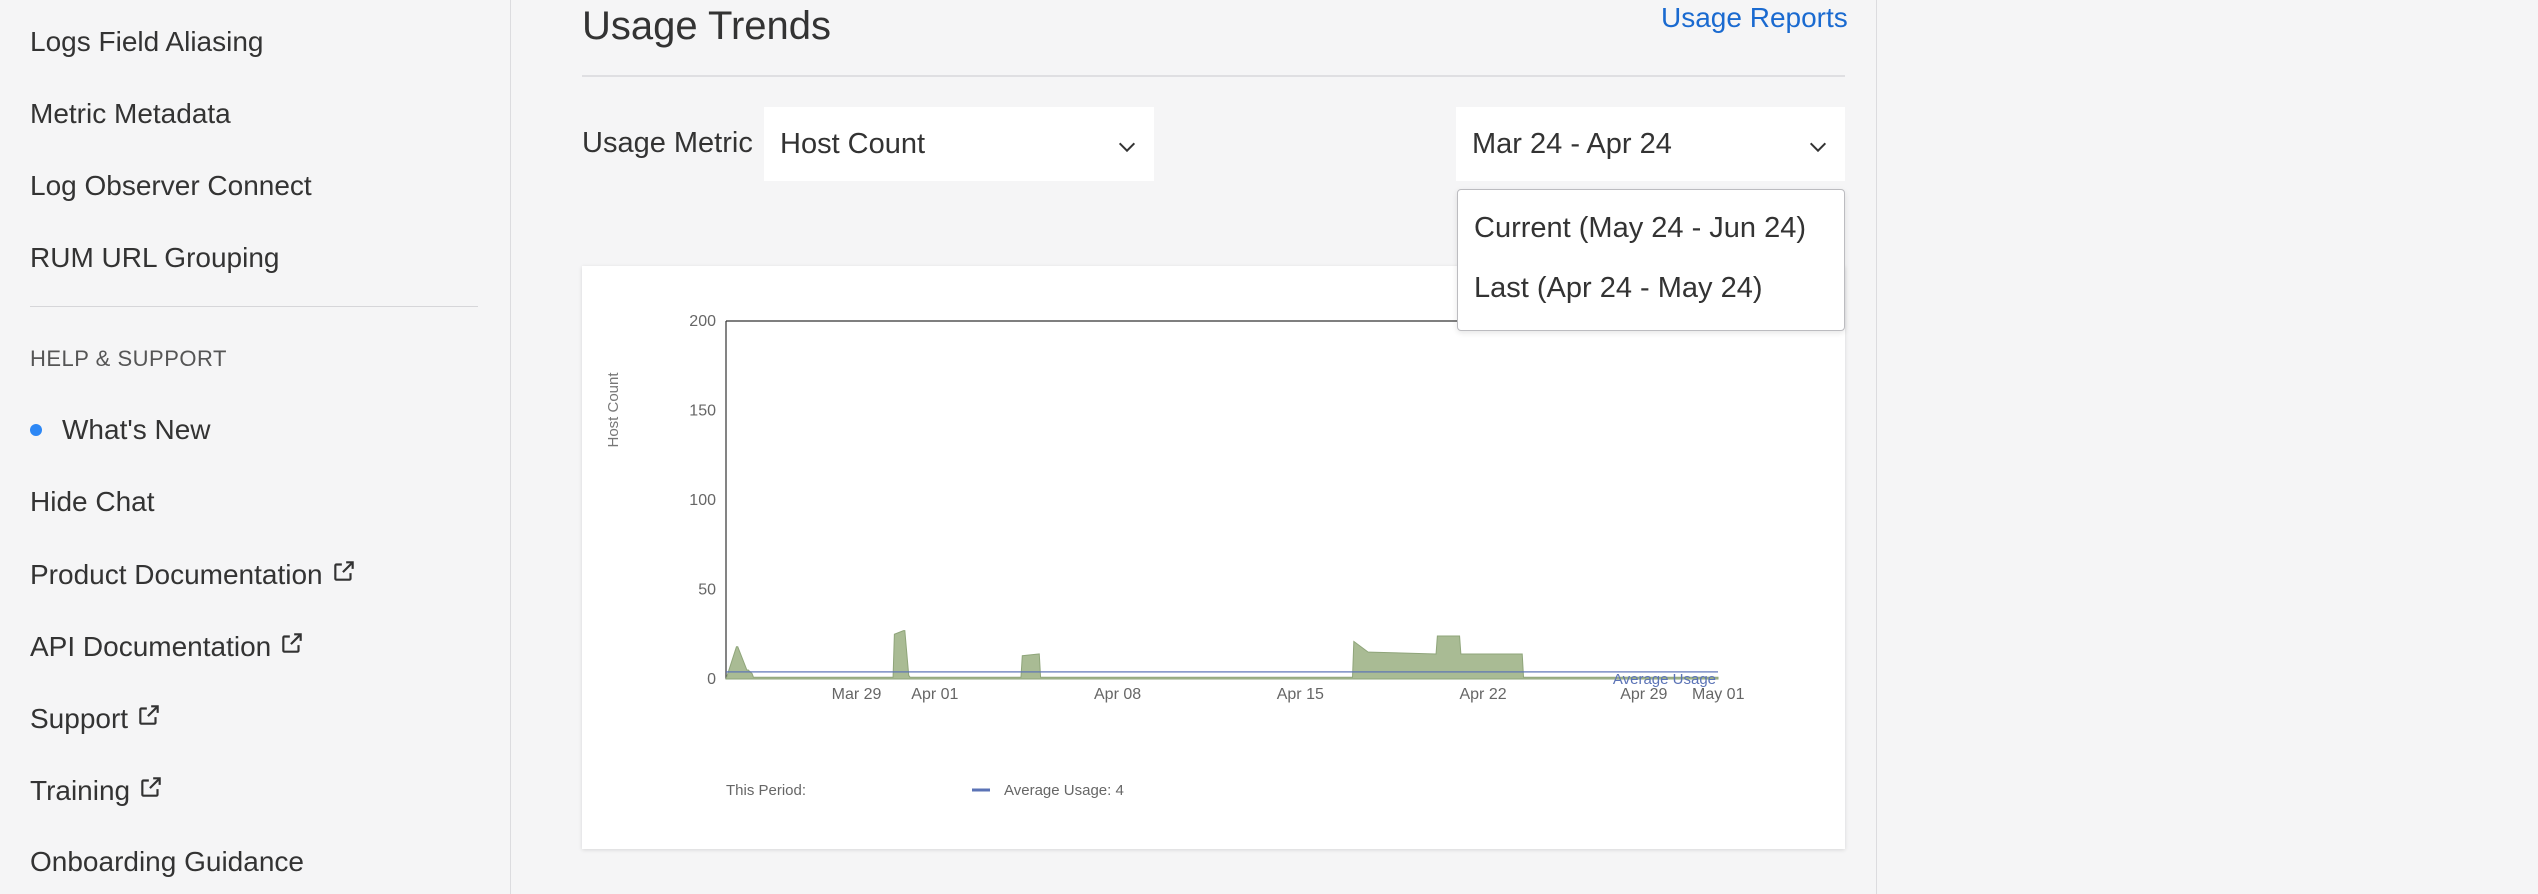 This screenshot has height=894, width=2538. I want to click on sidebar-item-whats-new: What's New, so click(120, 430).